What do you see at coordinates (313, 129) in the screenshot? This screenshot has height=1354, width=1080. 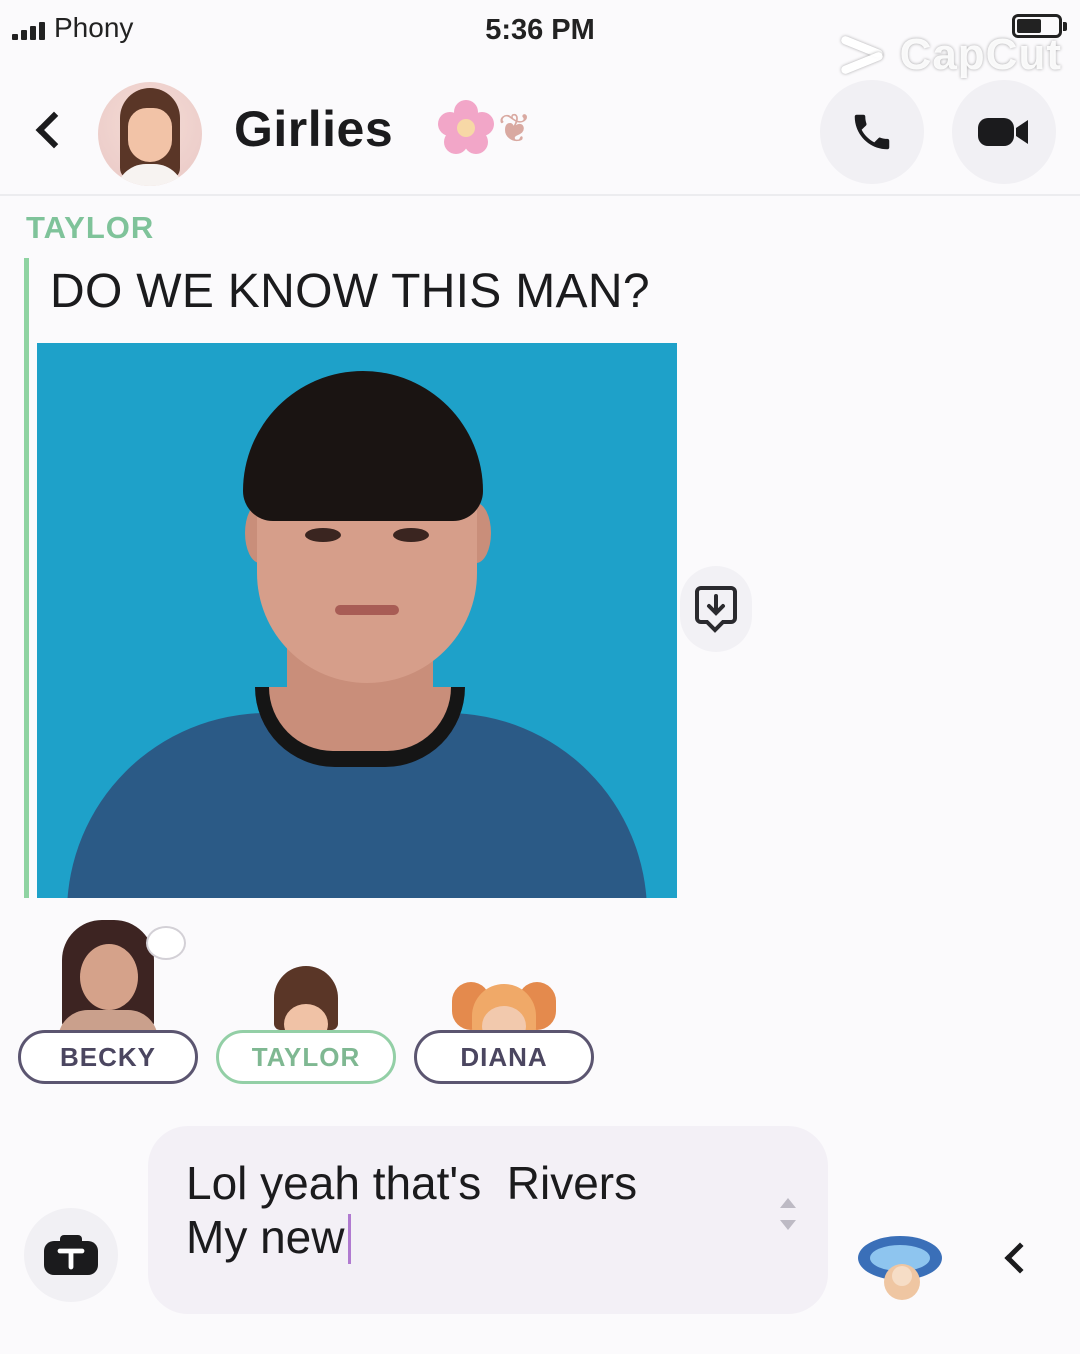 I see `chat-title: Girlies` at bounding box center [313, 129].